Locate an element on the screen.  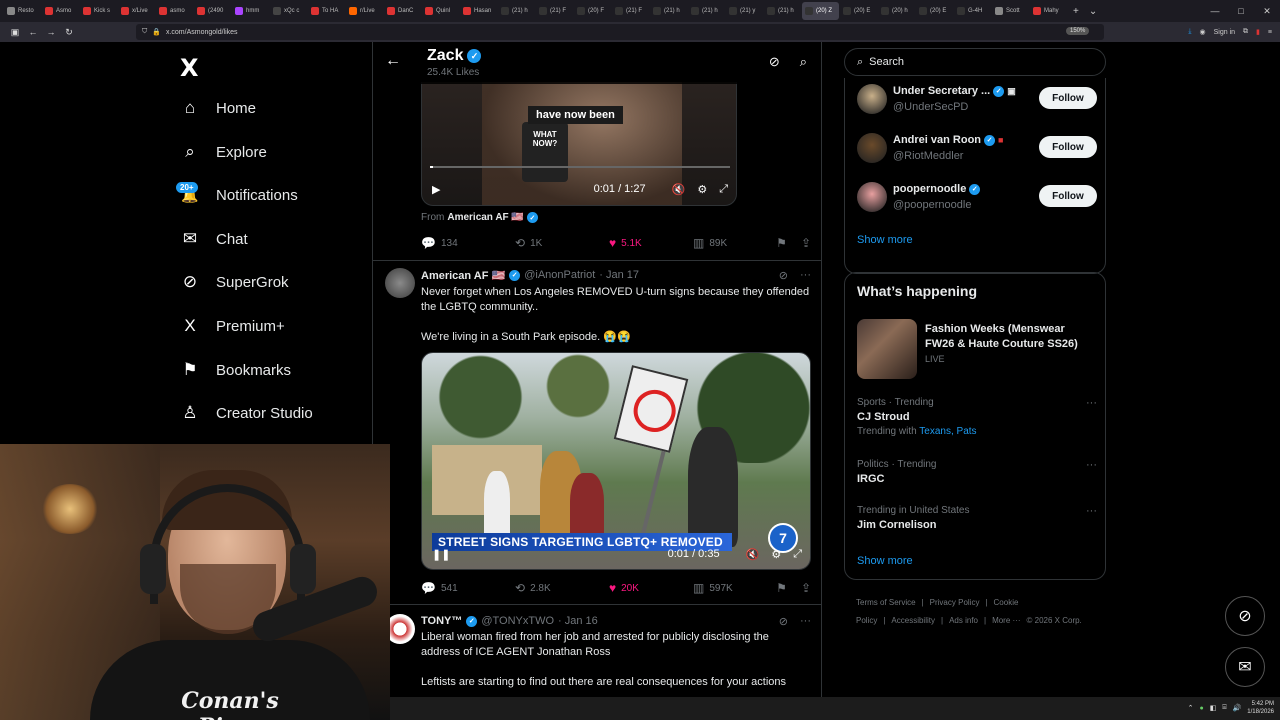
footer-link: Accessibility is located at coordinates (913, 620).